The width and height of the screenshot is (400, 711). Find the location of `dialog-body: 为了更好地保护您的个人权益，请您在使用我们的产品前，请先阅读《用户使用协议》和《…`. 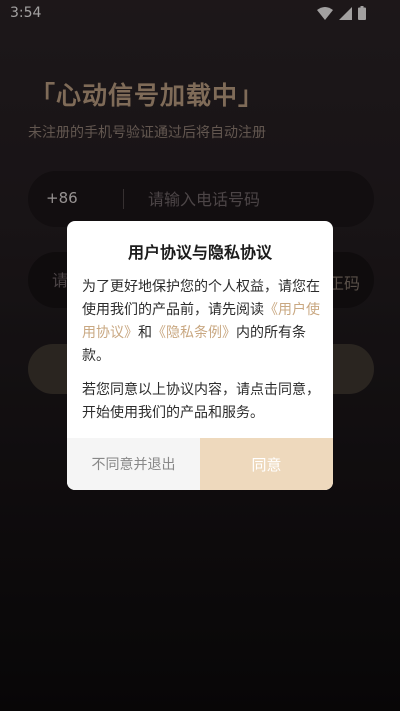

dialog-body: 为了更好地保护您的个人权益，请您在使用我们的产品前，请先阅读《用户使用协议》和《… is located at coordinates (201, 350).